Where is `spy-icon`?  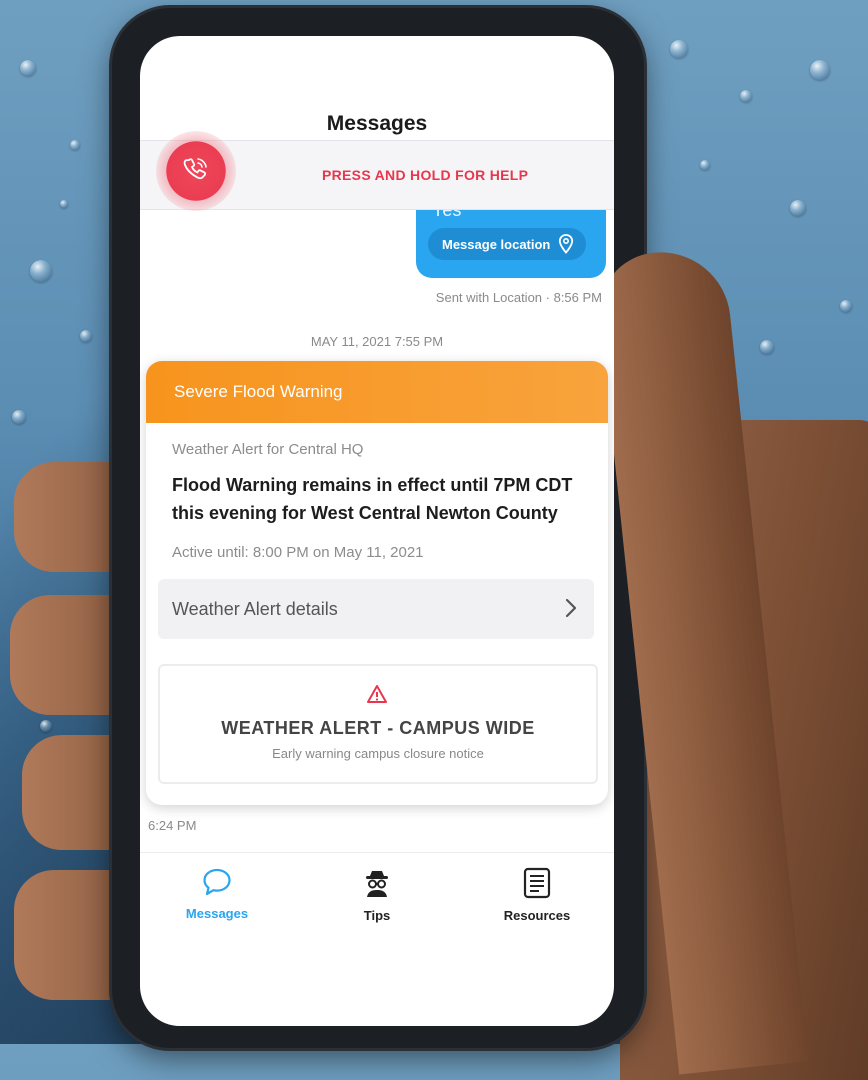 spy-icon is located at coordinates (377, 887).